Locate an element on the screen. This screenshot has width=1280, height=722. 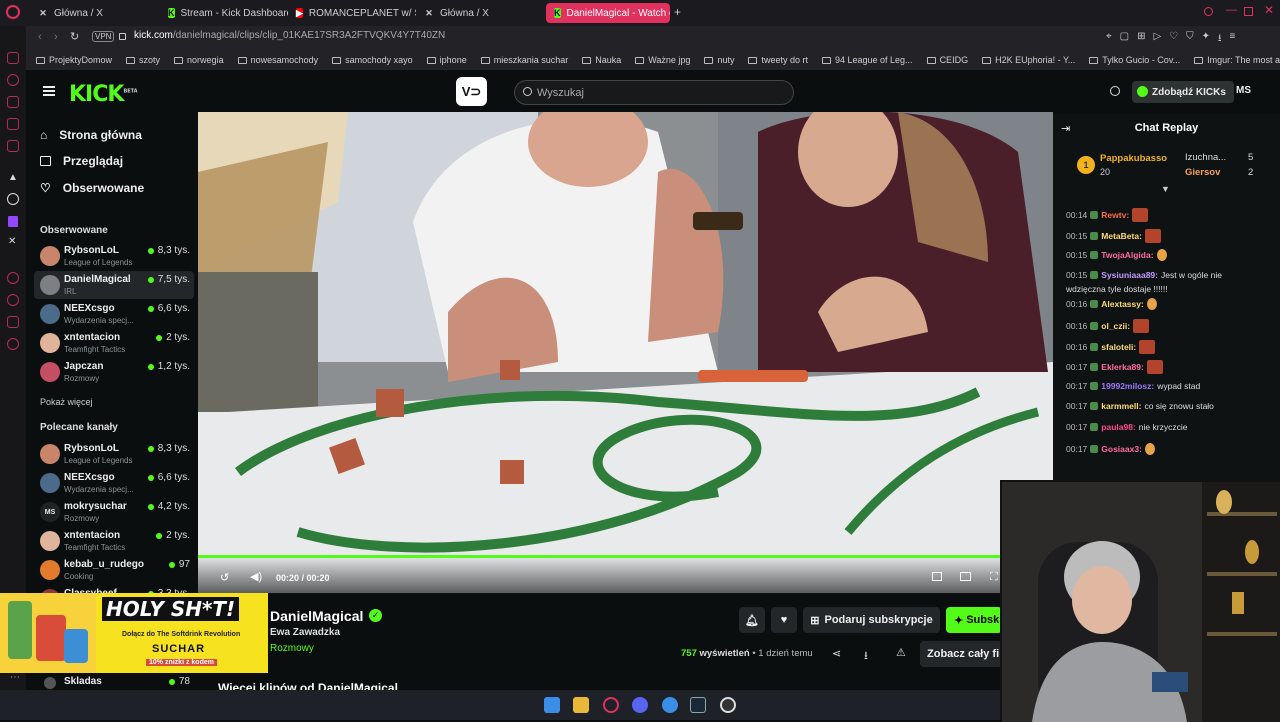
bookmark-item: norwegia is located at coordinates (199, 60).